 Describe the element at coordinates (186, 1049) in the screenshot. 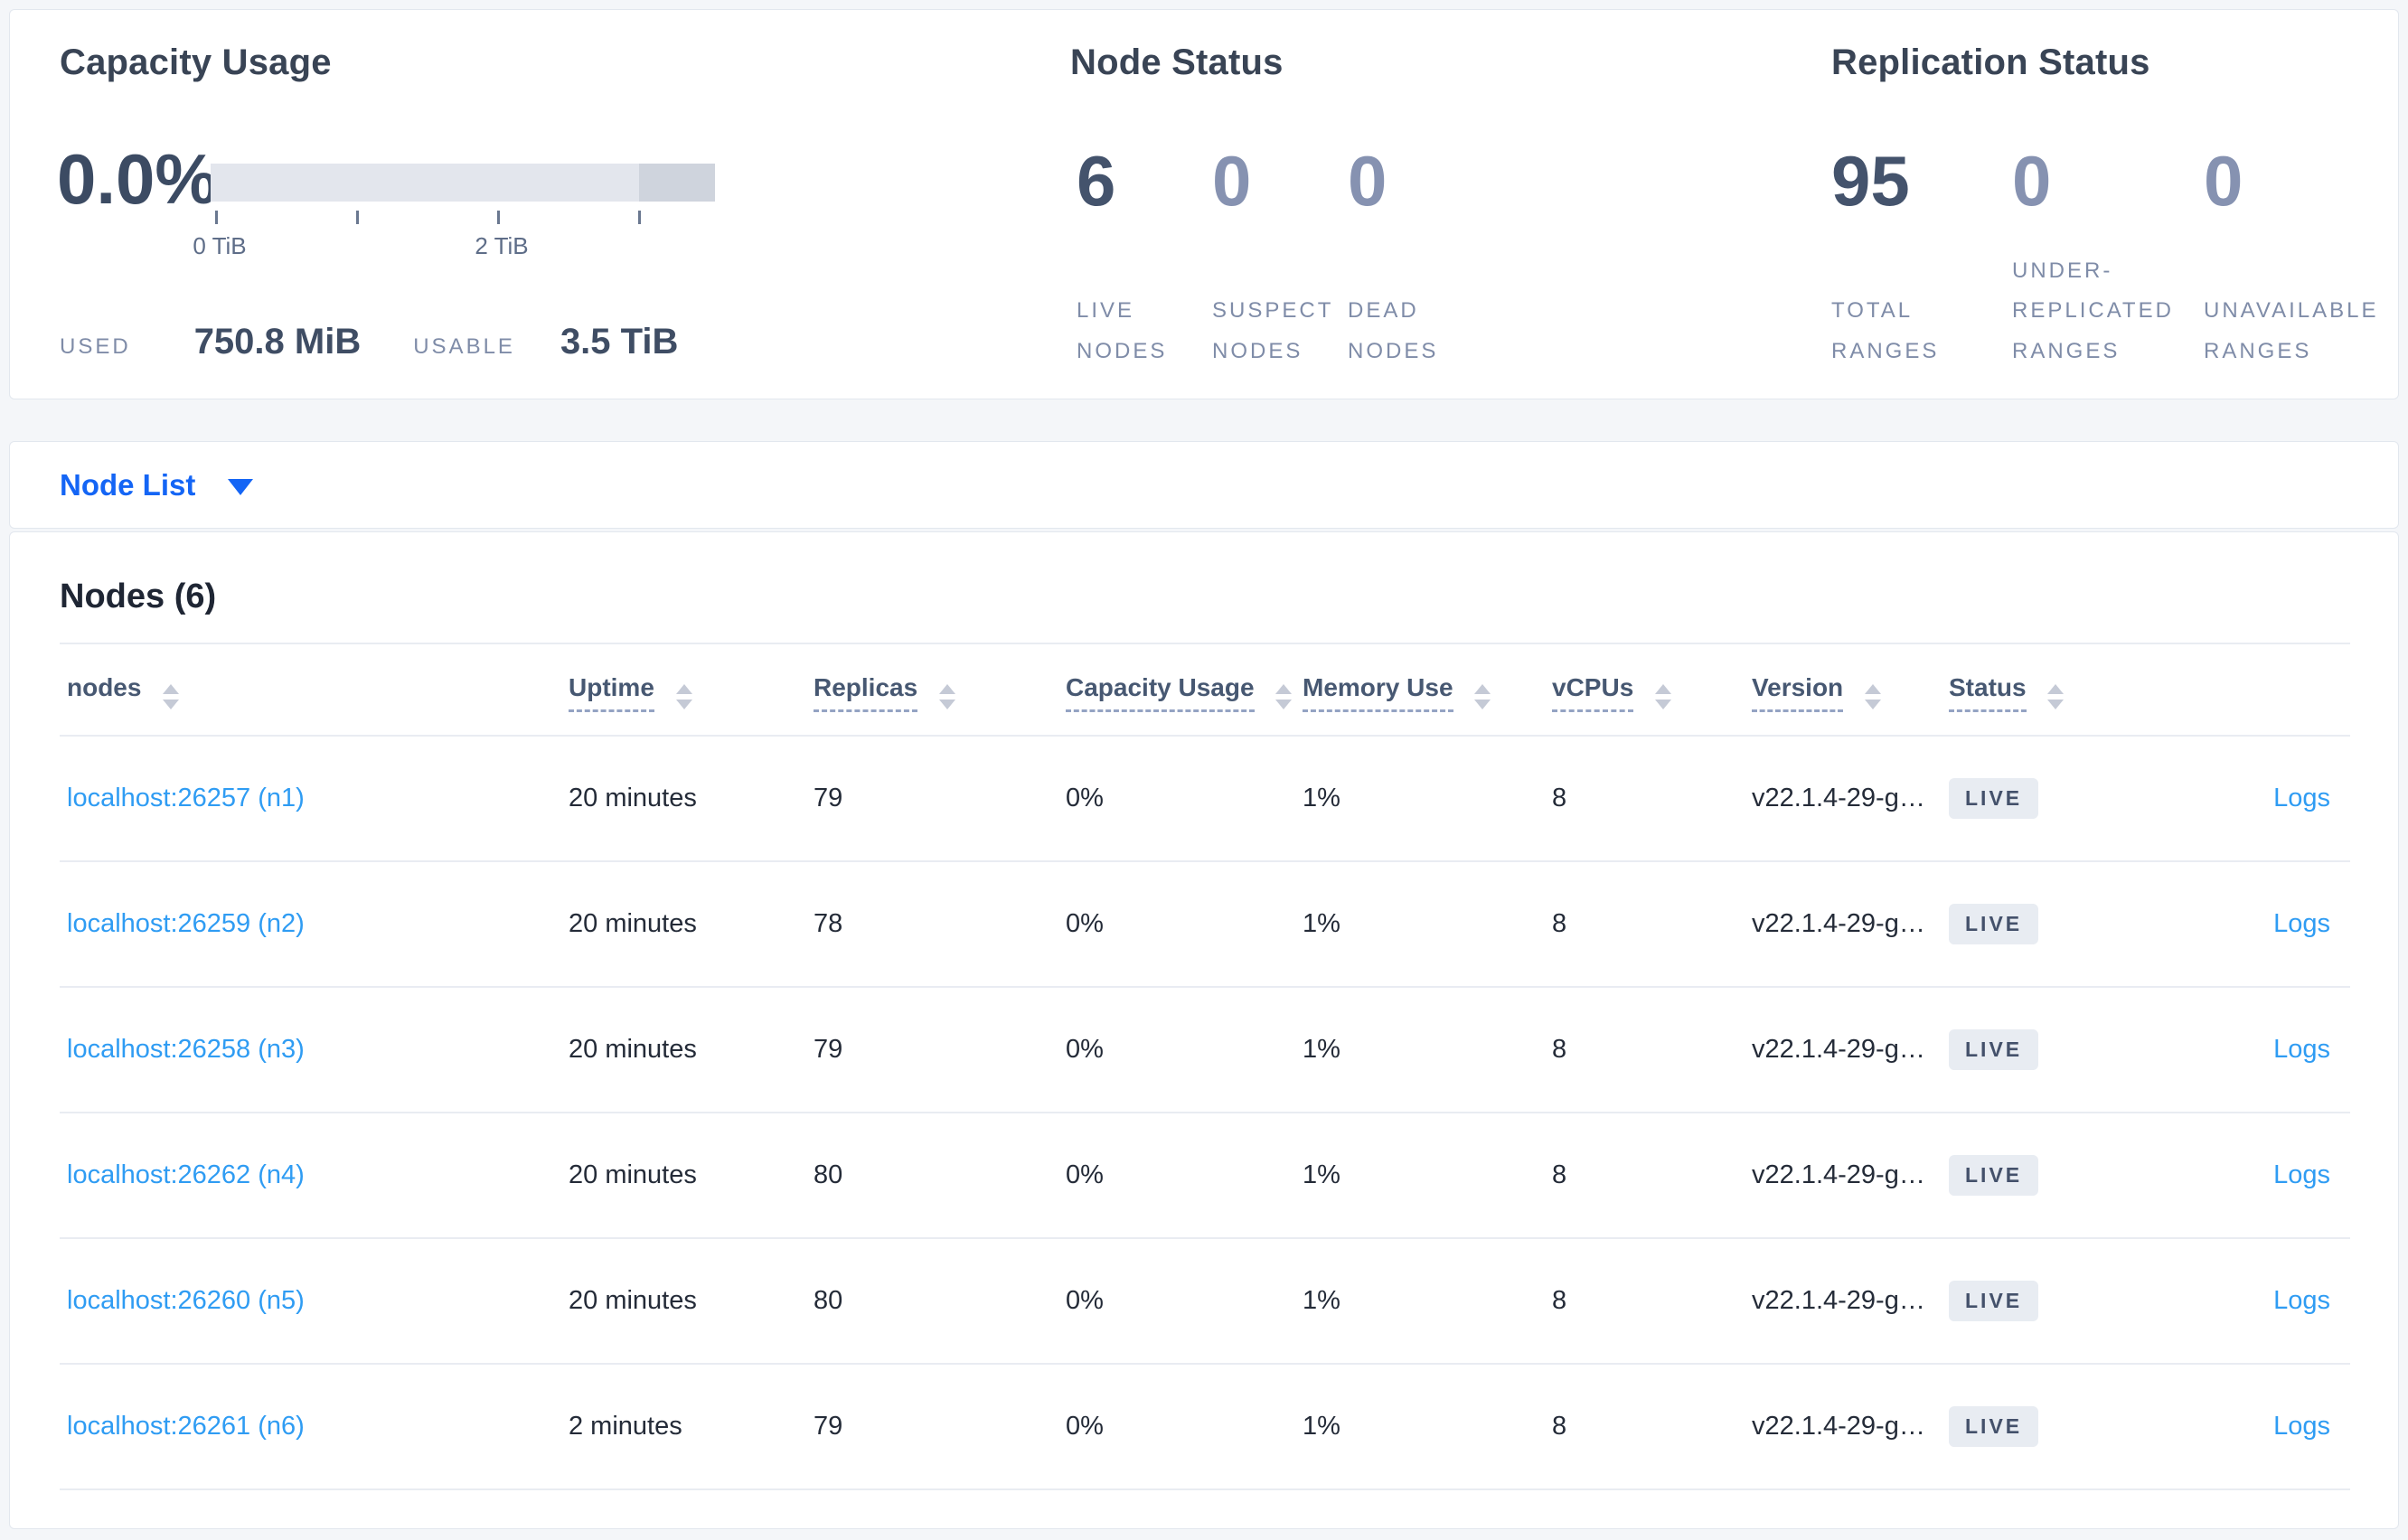

I see `node-link: localhost:26258 (n3)` at that location.